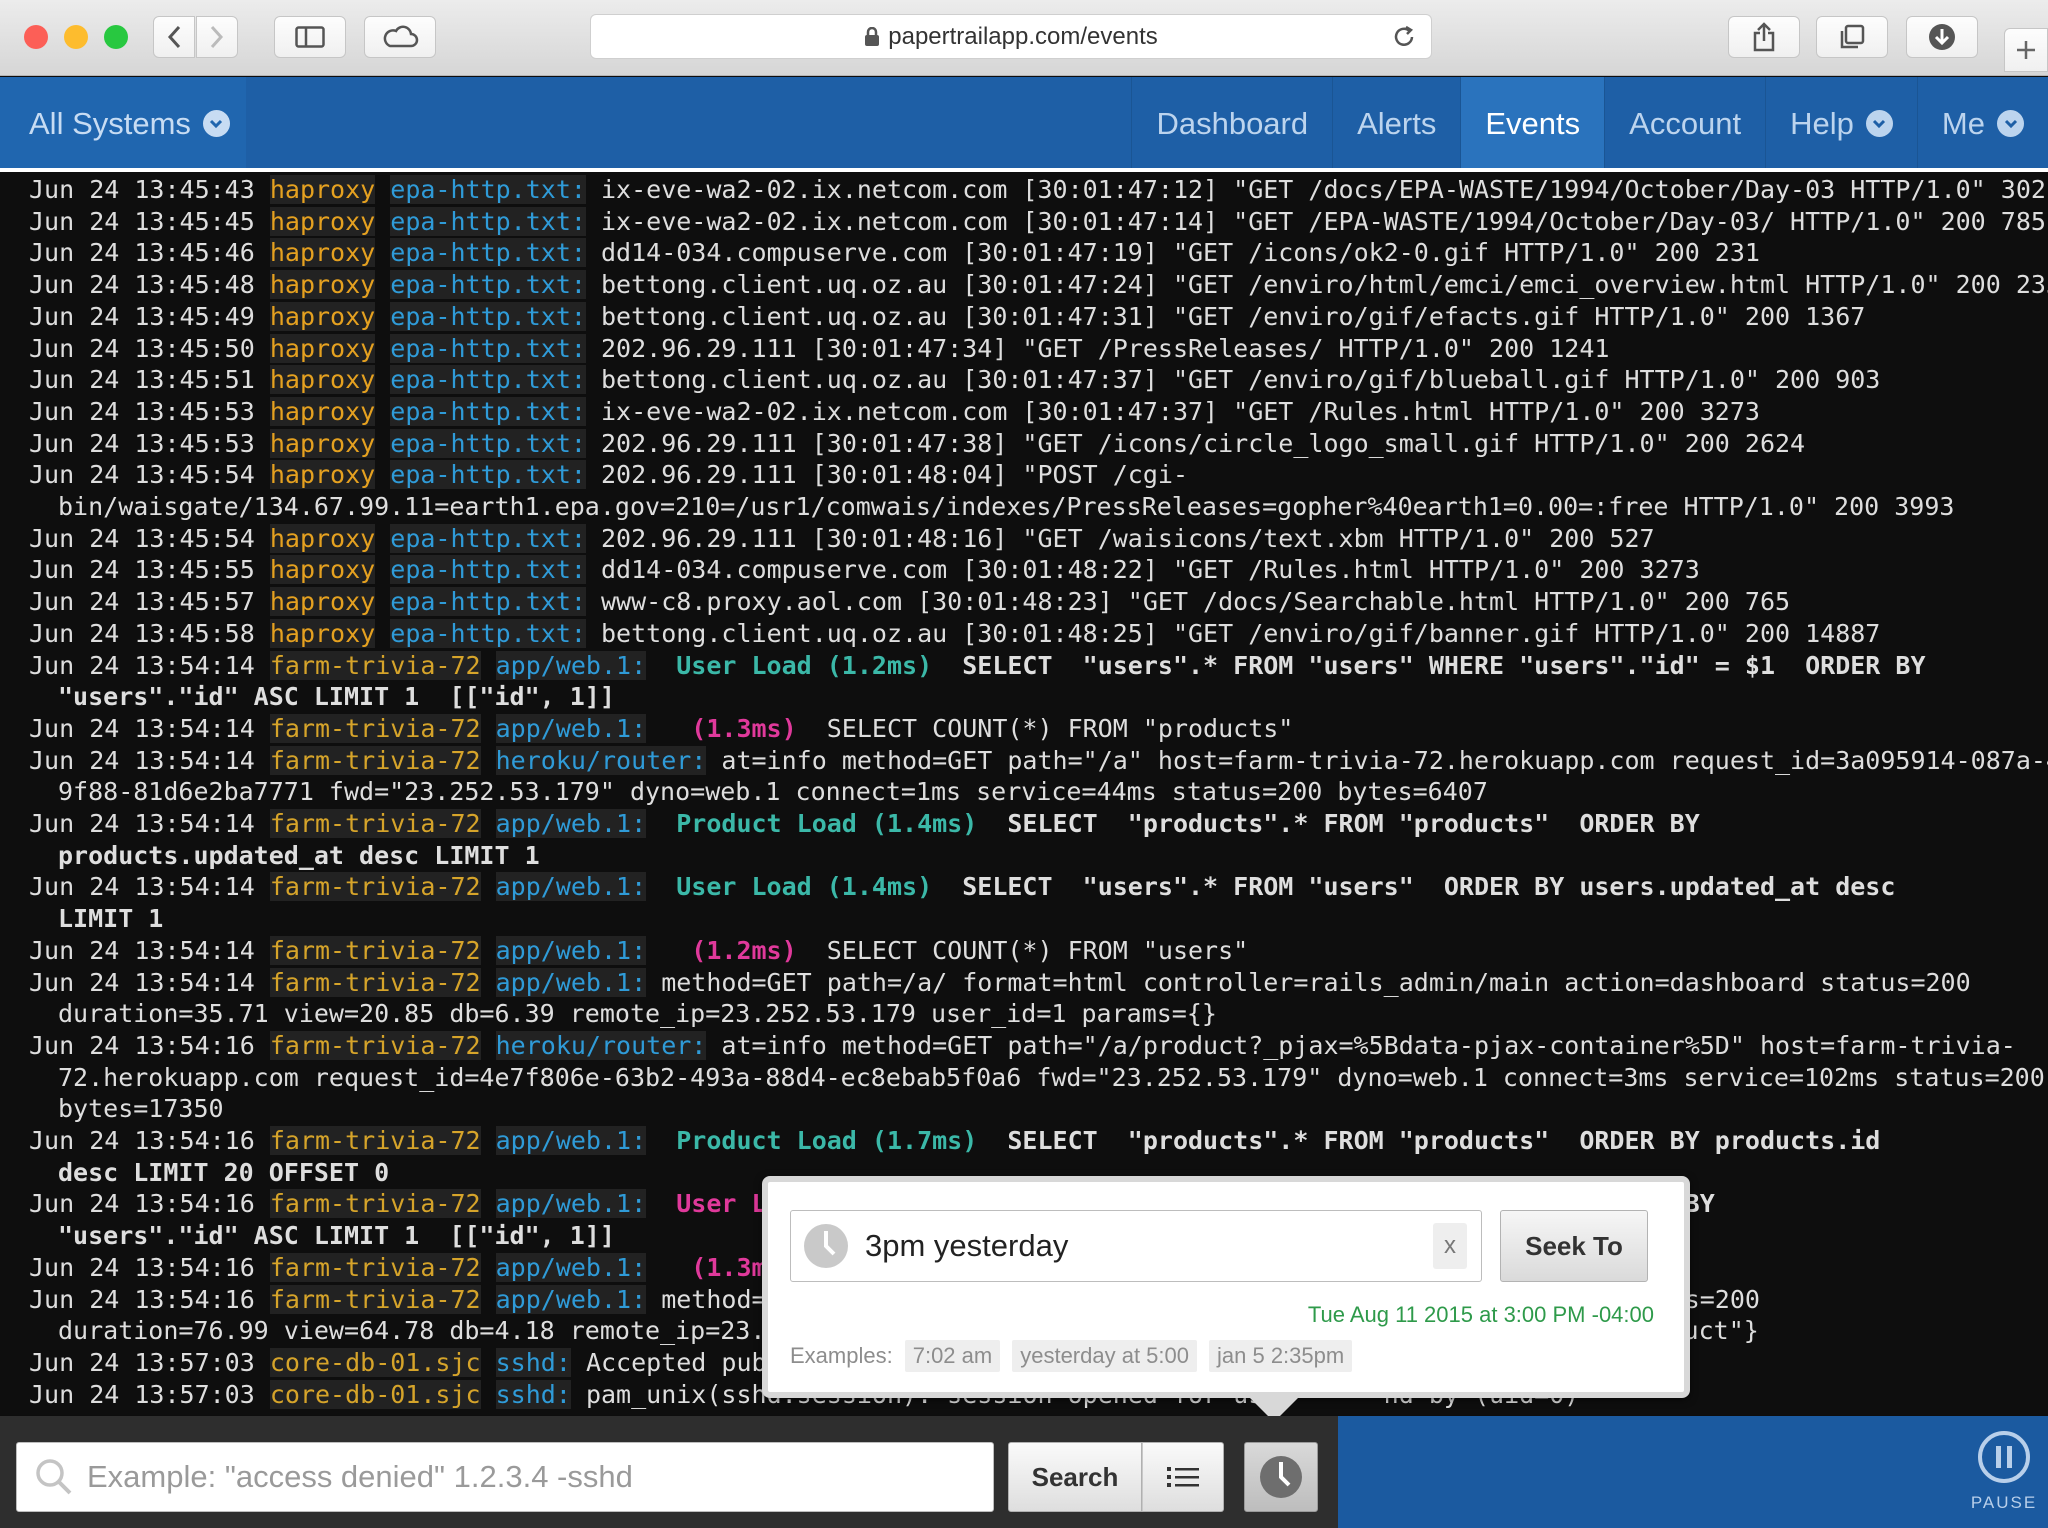 This screenshot has width=2048, height=1528. Describe the element at coordinates (1281, 1477) in the screenshot. I see `seek-time-button` at that location.